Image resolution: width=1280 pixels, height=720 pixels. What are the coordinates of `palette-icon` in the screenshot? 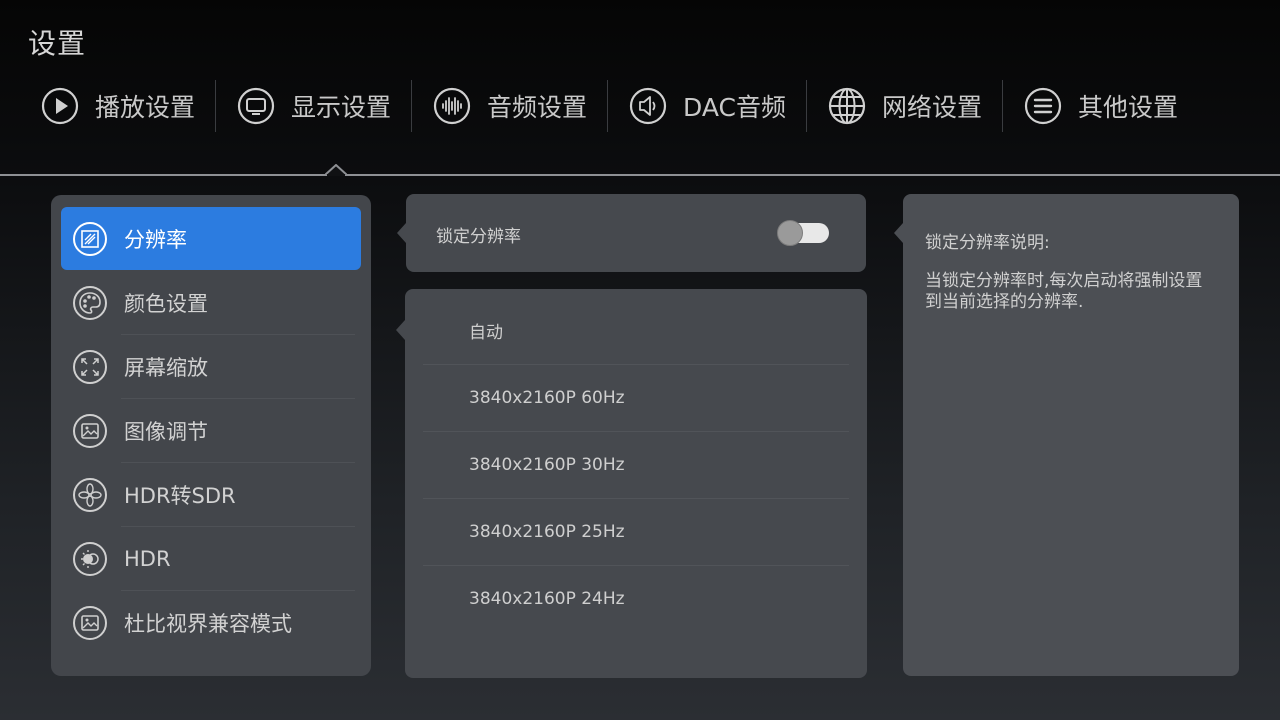 It's located at (90, 303).